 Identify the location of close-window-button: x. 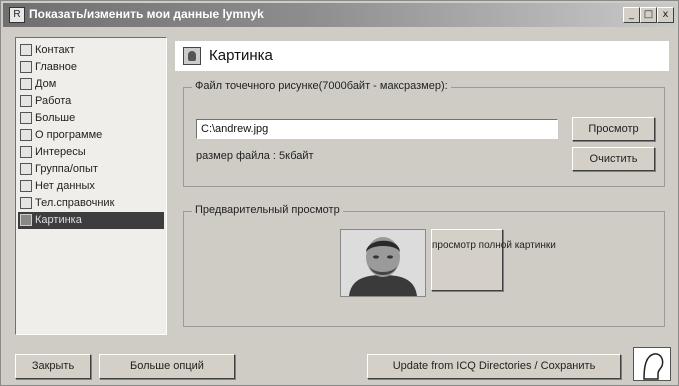
(665, 15).